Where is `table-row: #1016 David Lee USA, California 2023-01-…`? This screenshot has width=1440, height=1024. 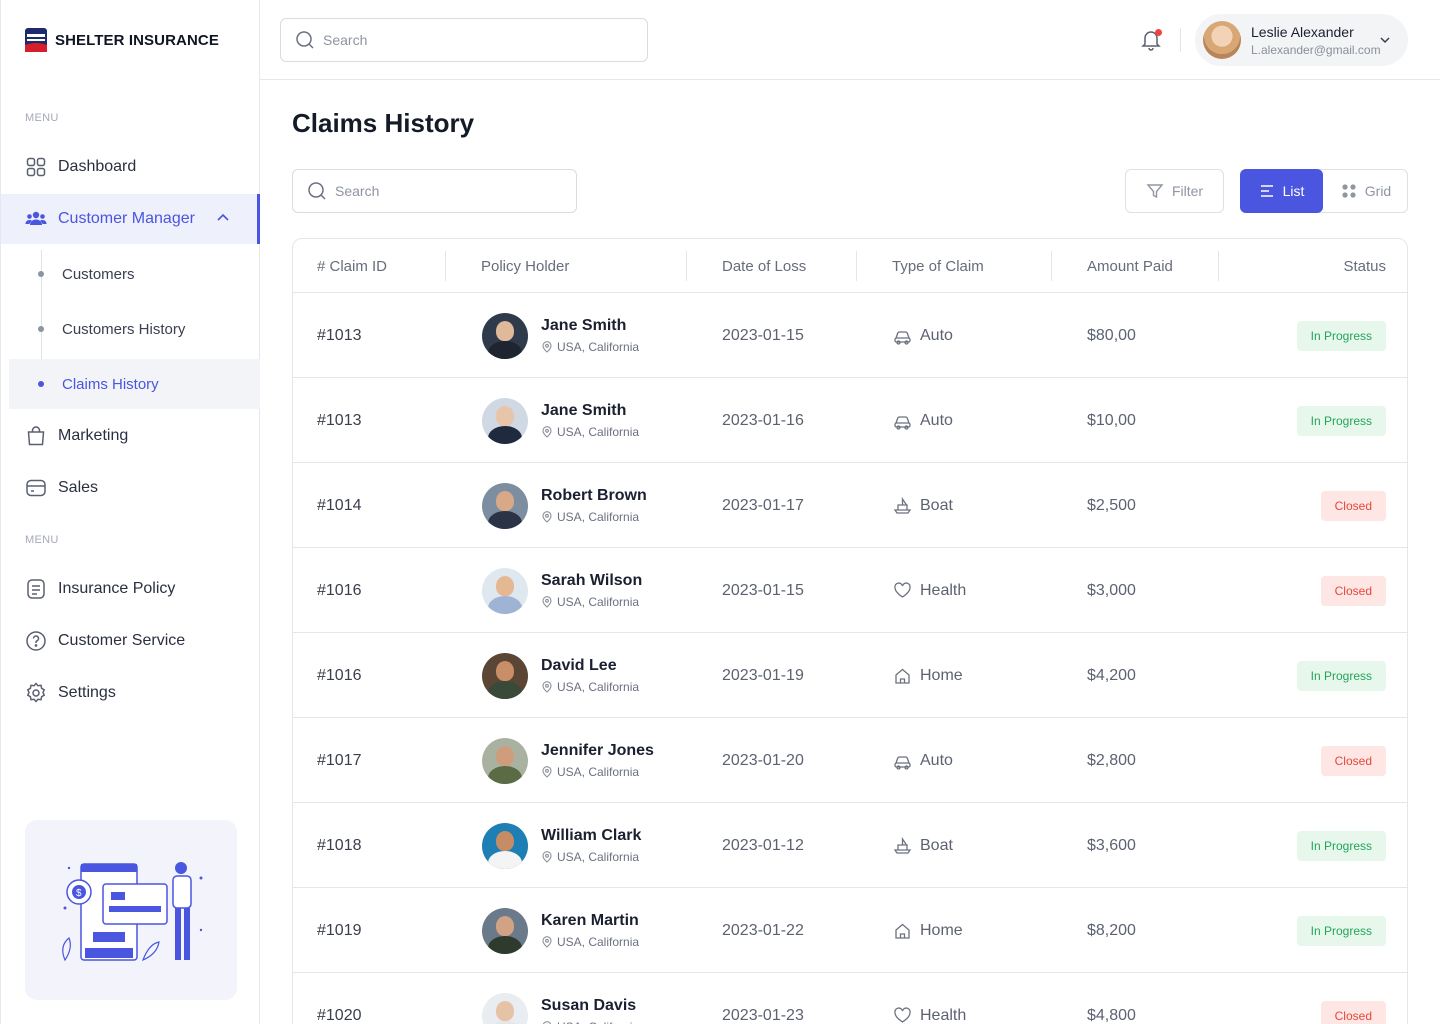 table-row: #1016 David Lee USA, California 2023-01-… is located at coordinates (850, 675).